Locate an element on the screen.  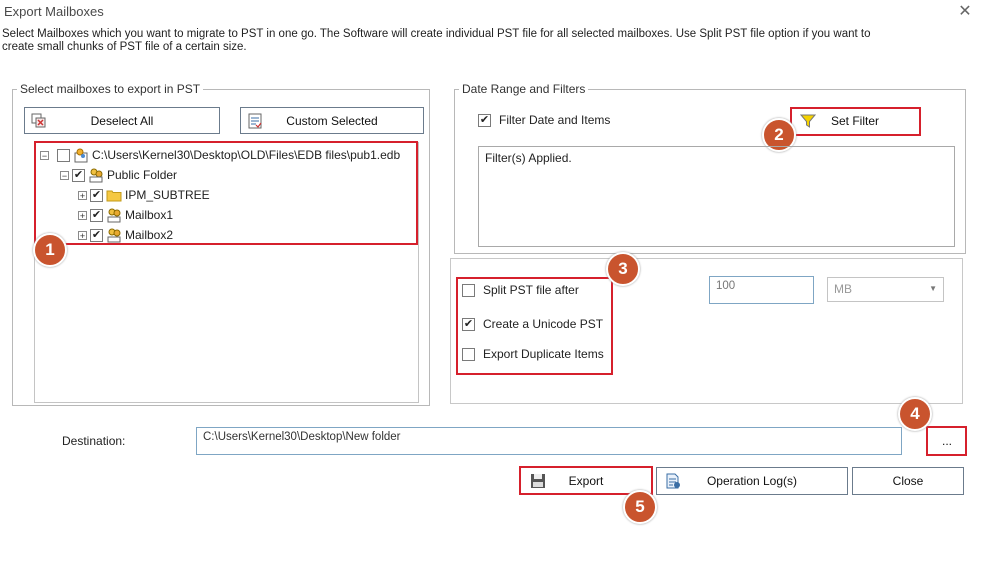
deselect-all-label: Deselect All is located at coordinates (122, 120).